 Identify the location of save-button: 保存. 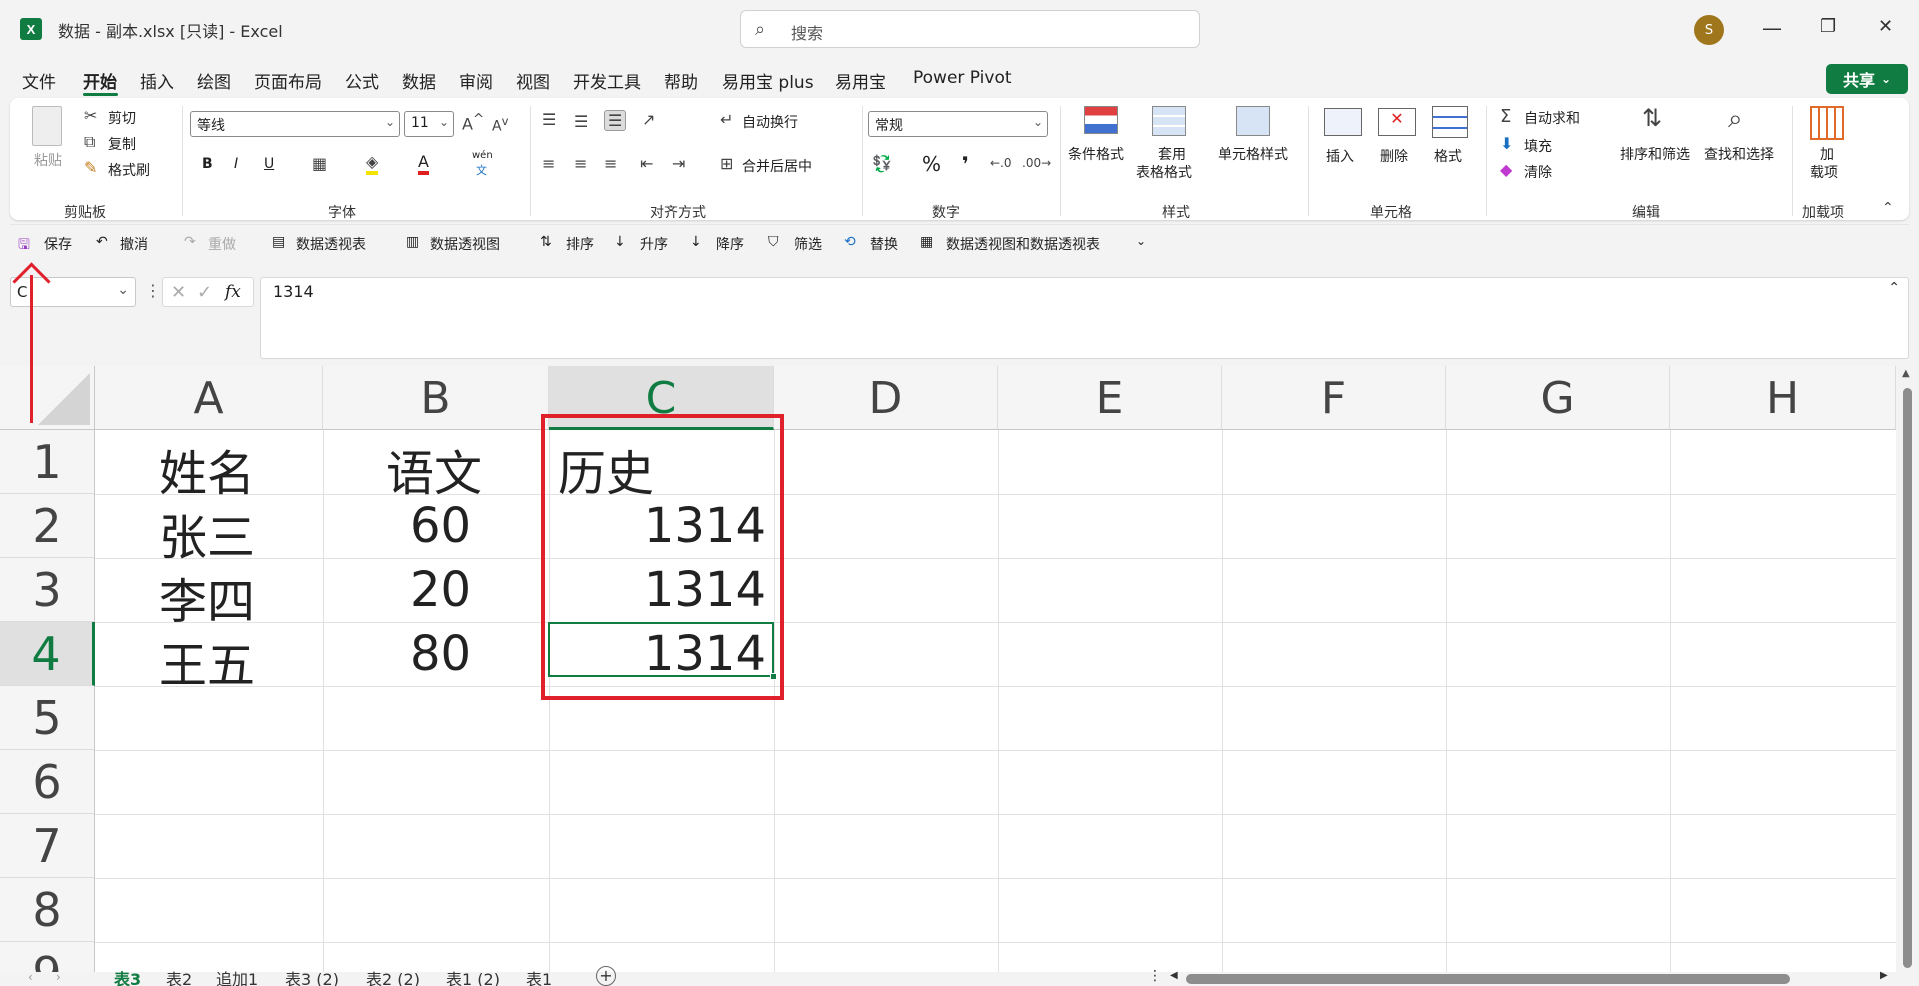
(58, 244).